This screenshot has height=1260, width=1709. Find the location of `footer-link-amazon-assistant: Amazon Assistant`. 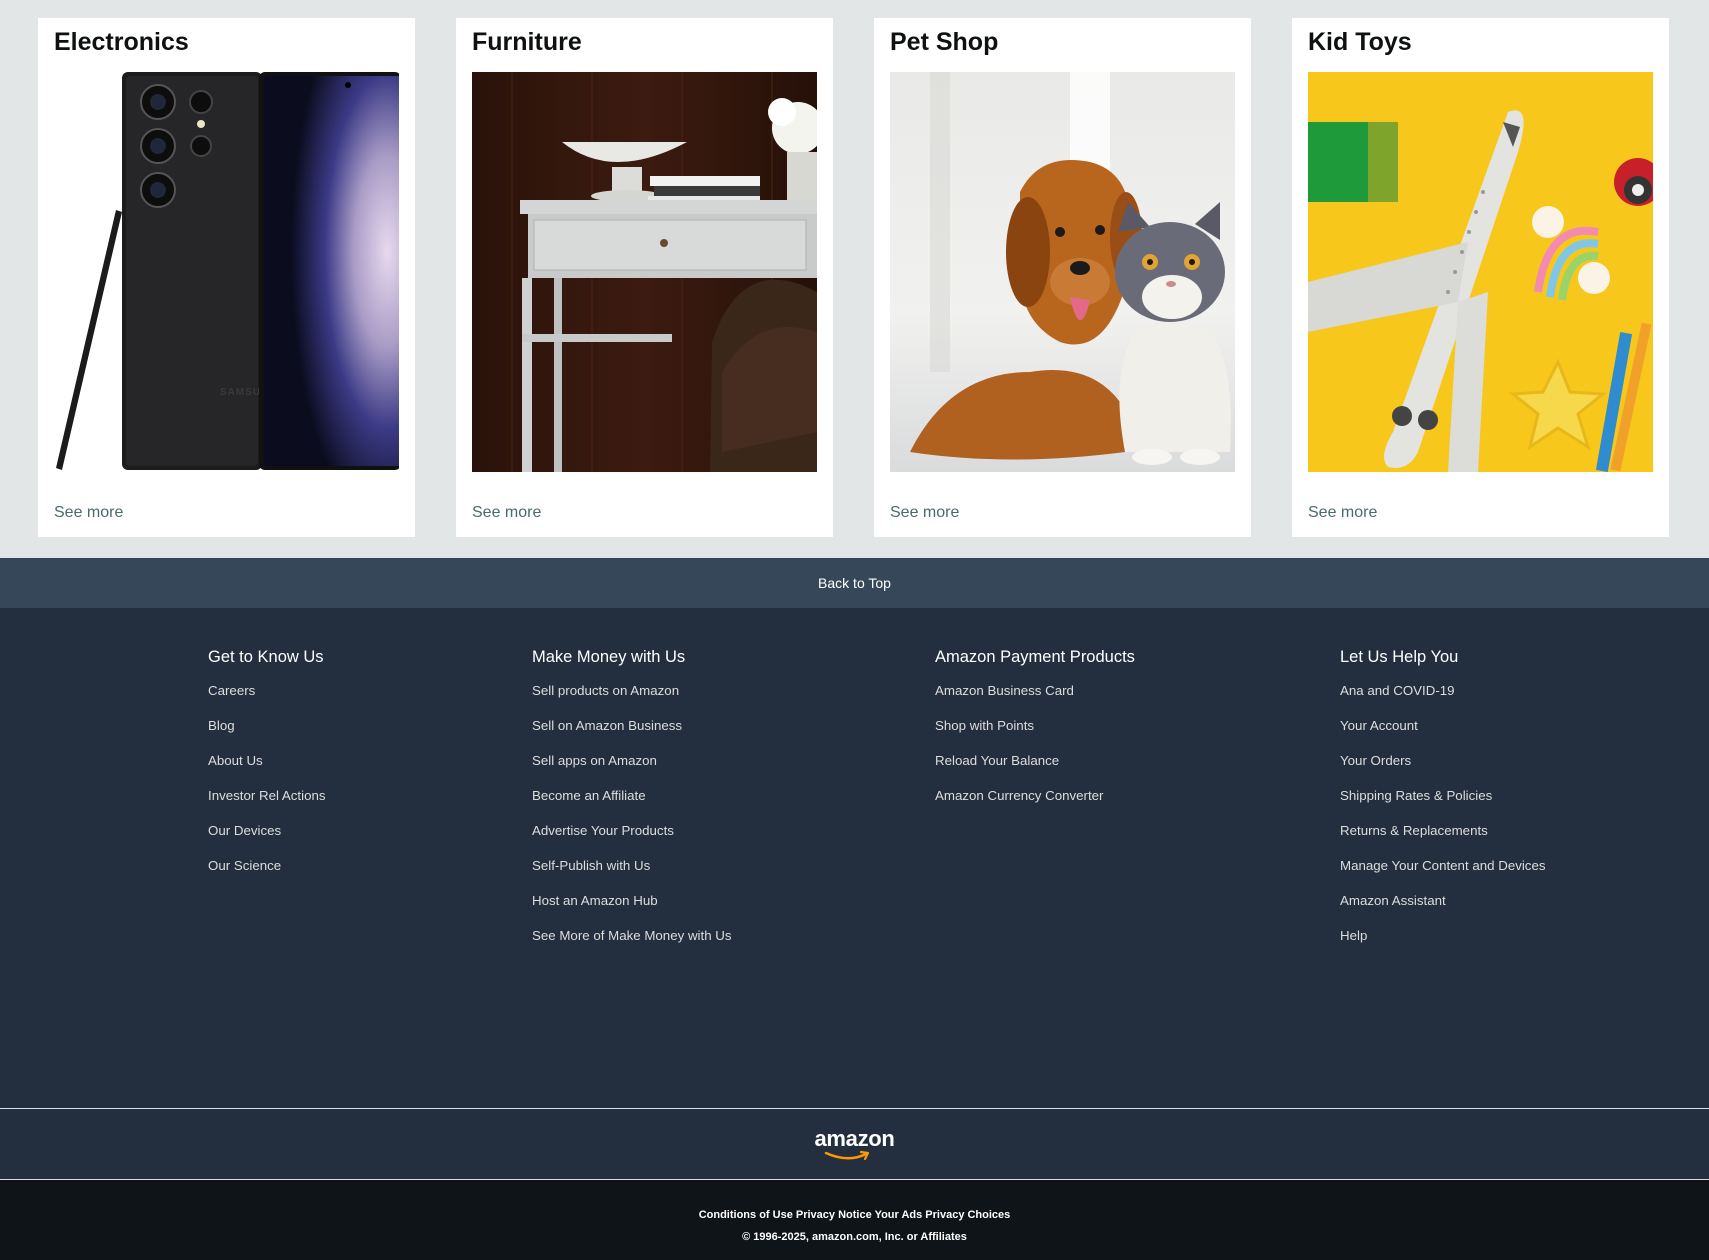

footer-link-amazon-assistant: Amazon Assistant is located at coordinates (1443, 908).